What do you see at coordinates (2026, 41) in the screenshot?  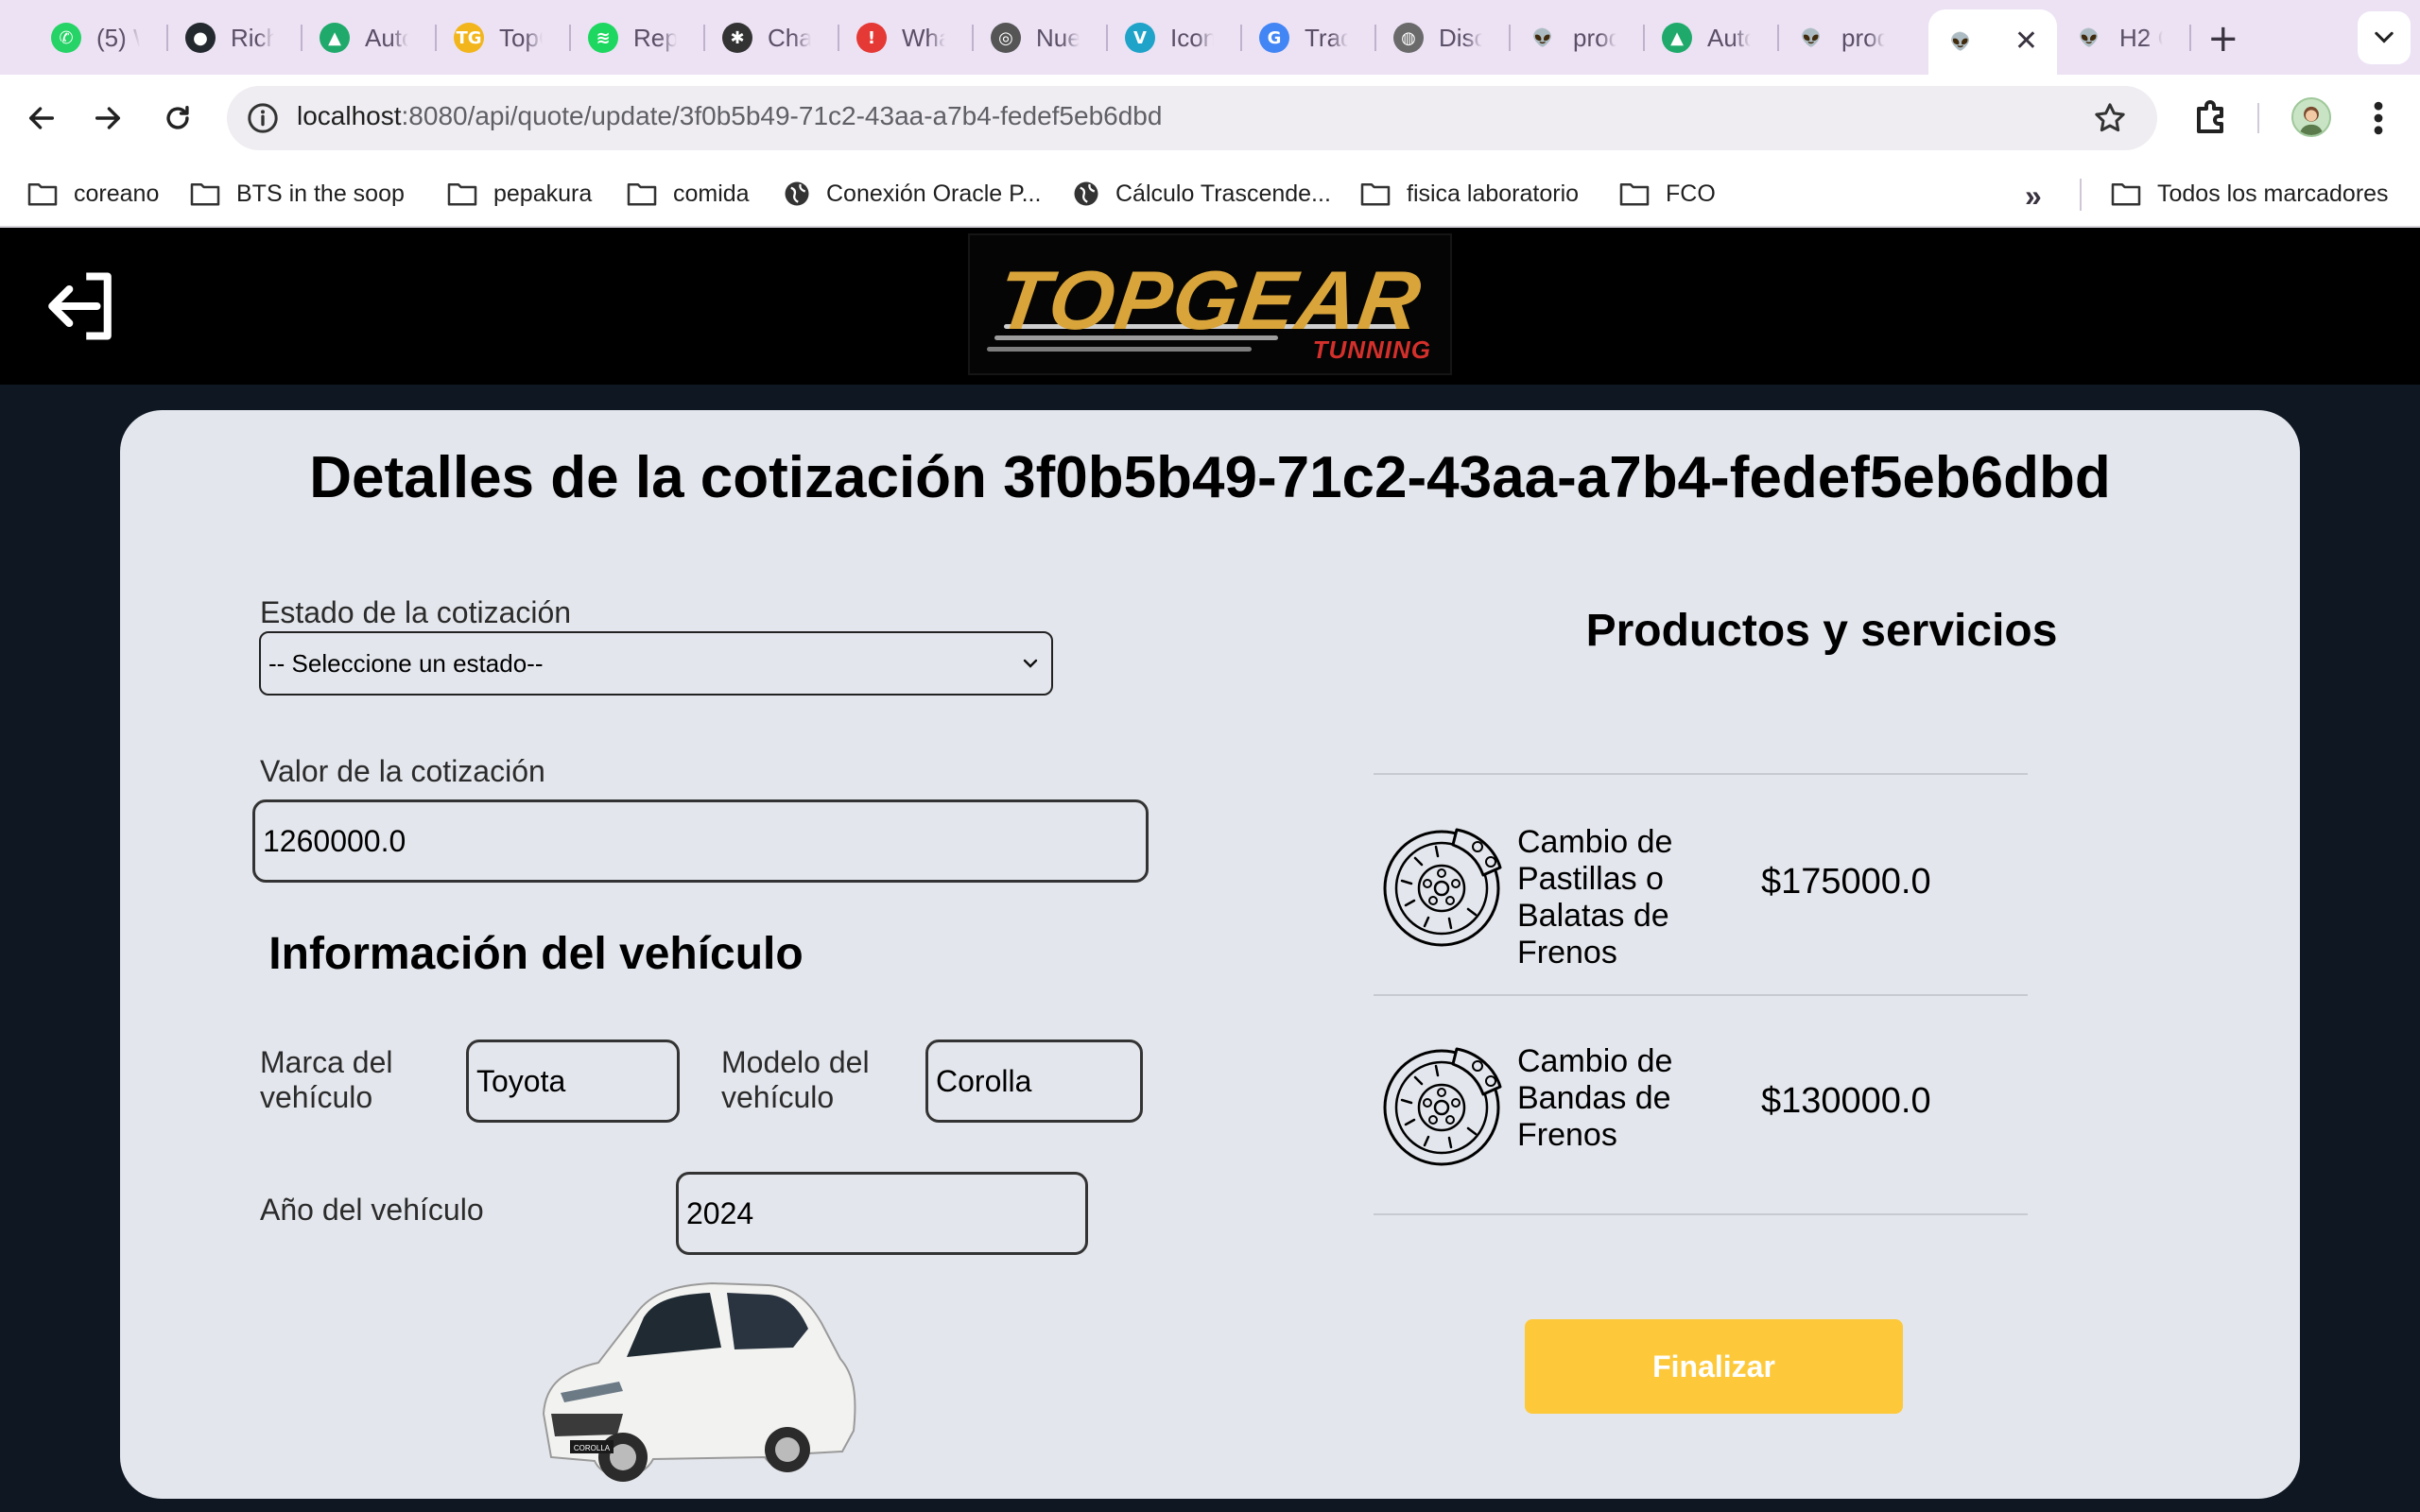 I see `close-tab-icon: ✕` at bounding box center [2026, 41].